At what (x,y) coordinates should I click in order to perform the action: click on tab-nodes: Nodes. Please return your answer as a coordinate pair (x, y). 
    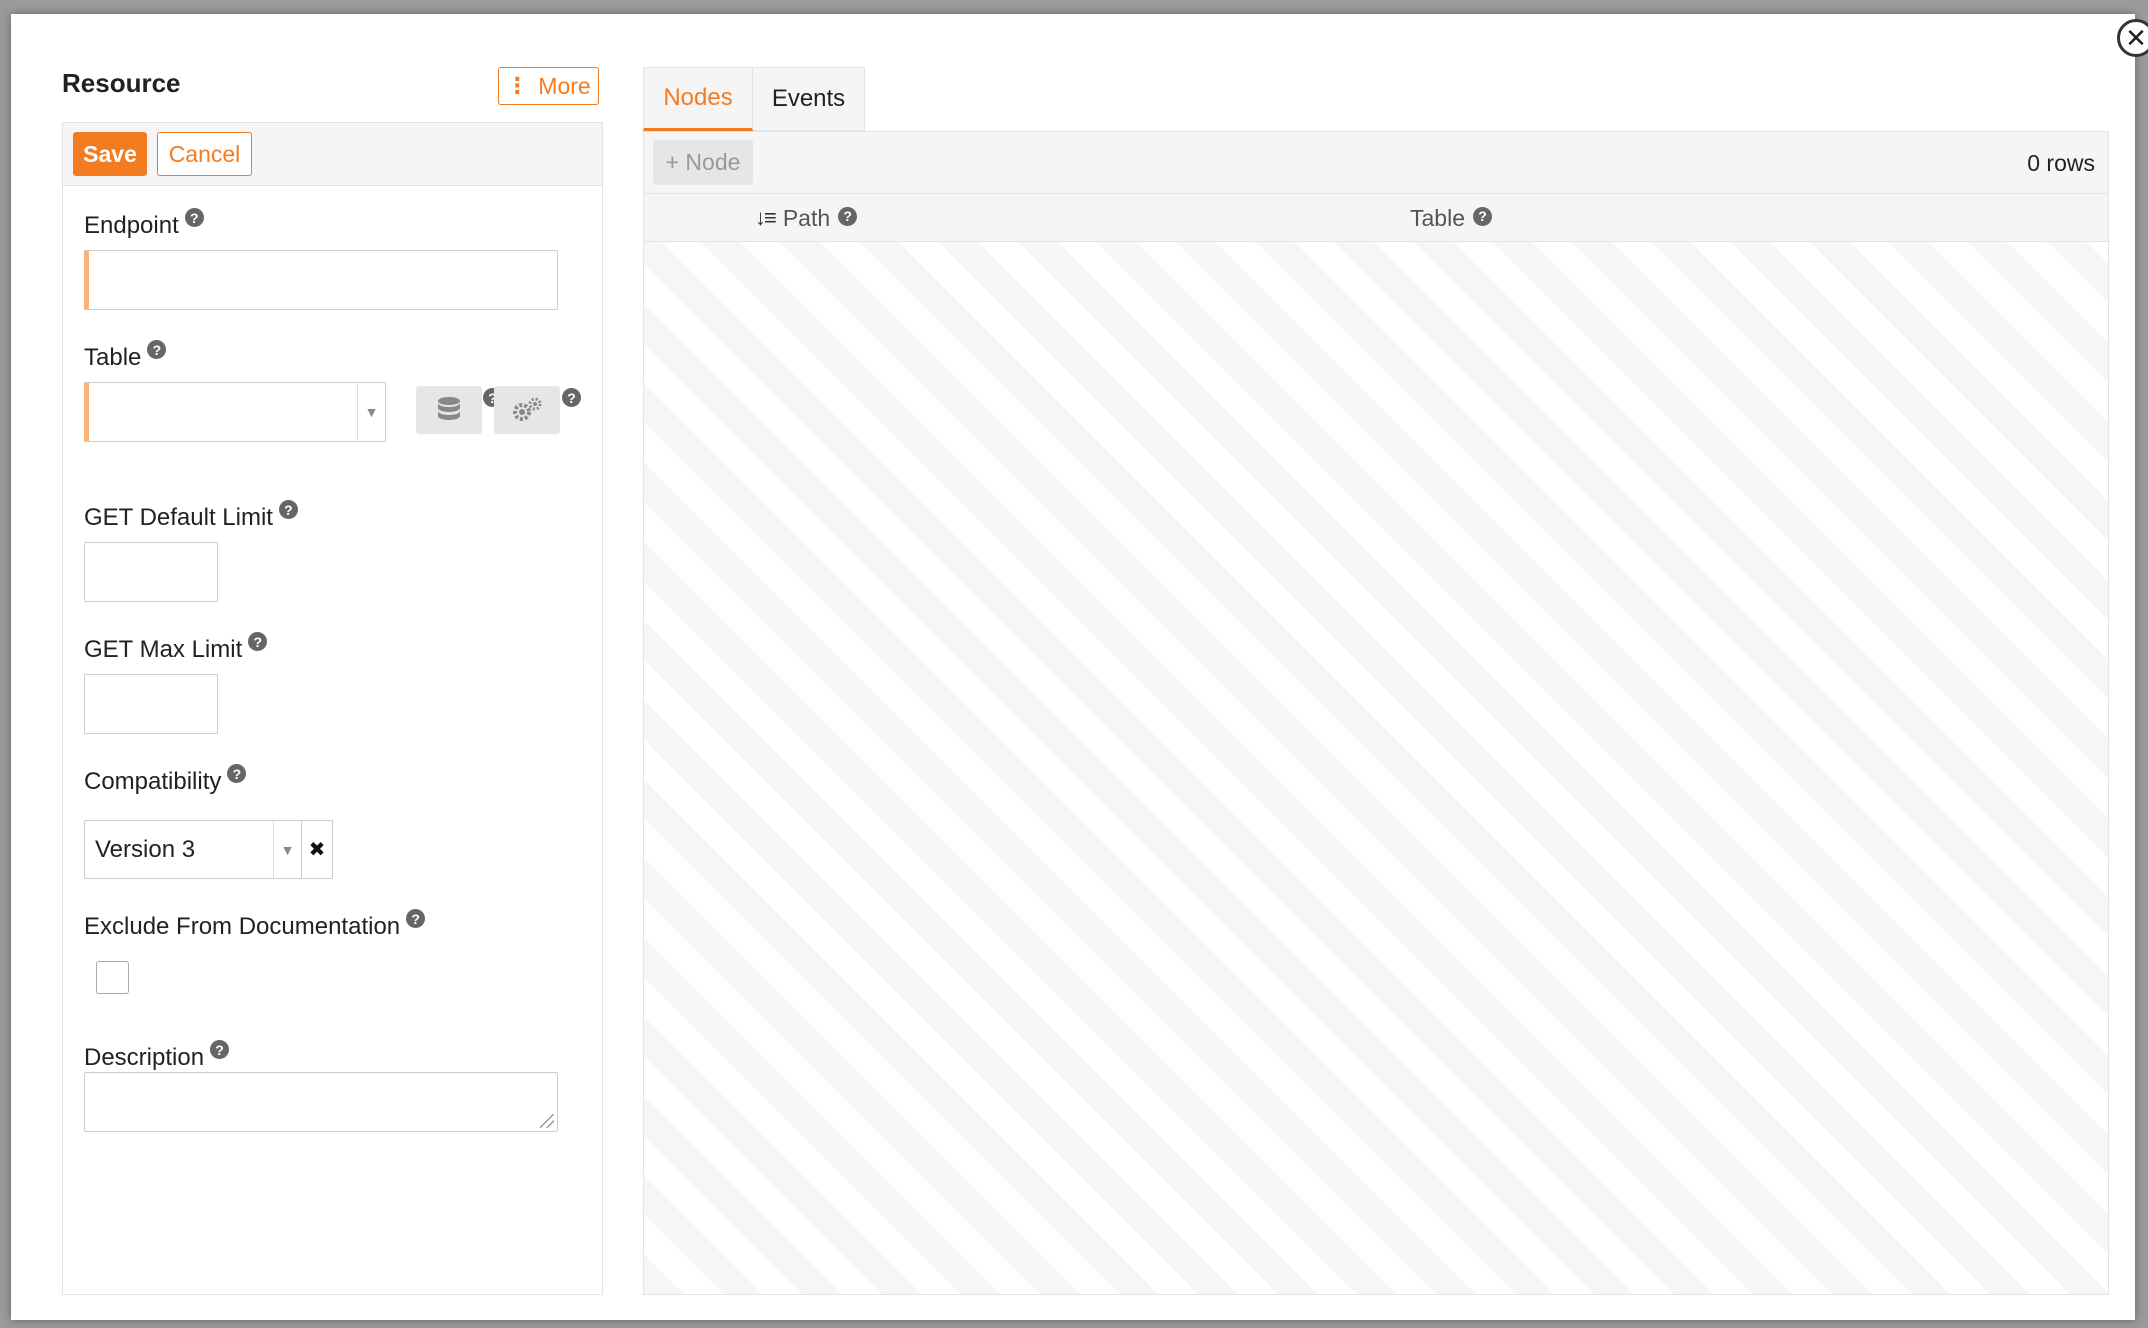
    Looking at the image, I should click on (698, 99).